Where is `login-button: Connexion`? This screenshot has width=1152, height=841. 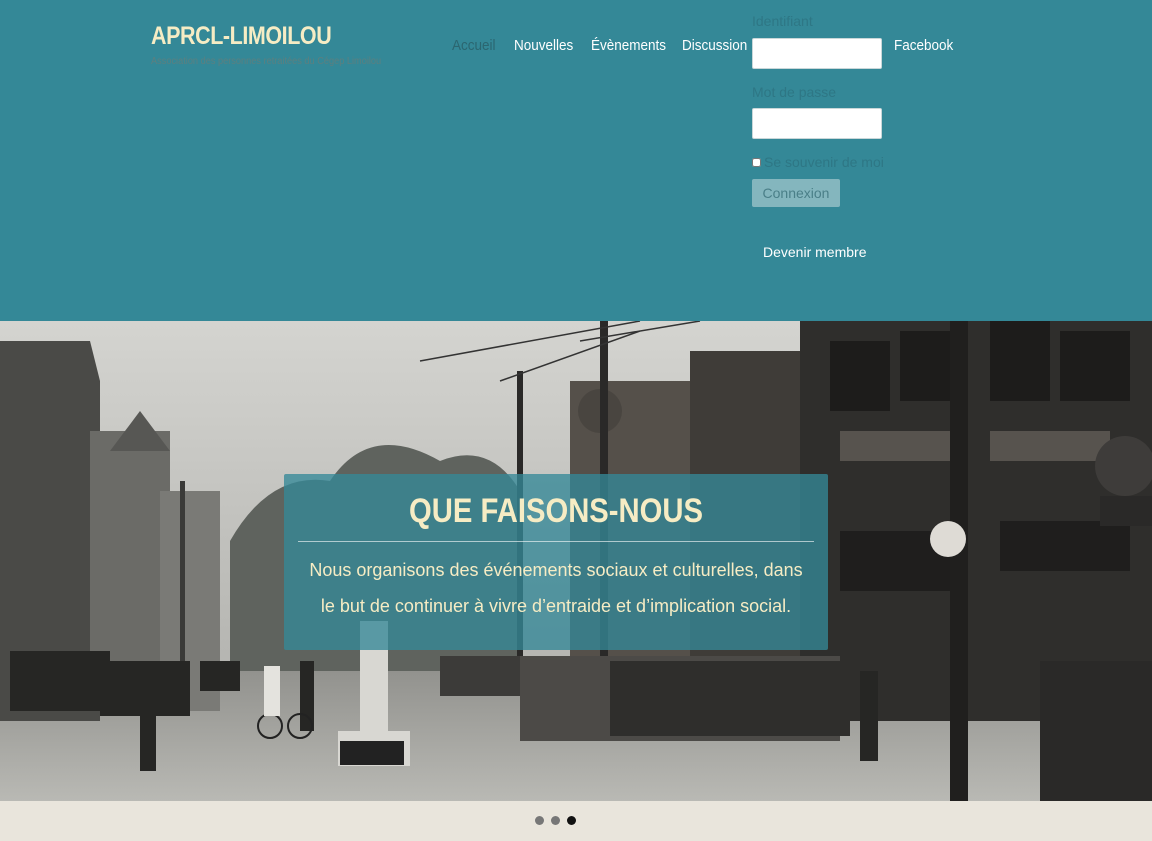
login-button: Connexion is located at coordinates (796, 193).